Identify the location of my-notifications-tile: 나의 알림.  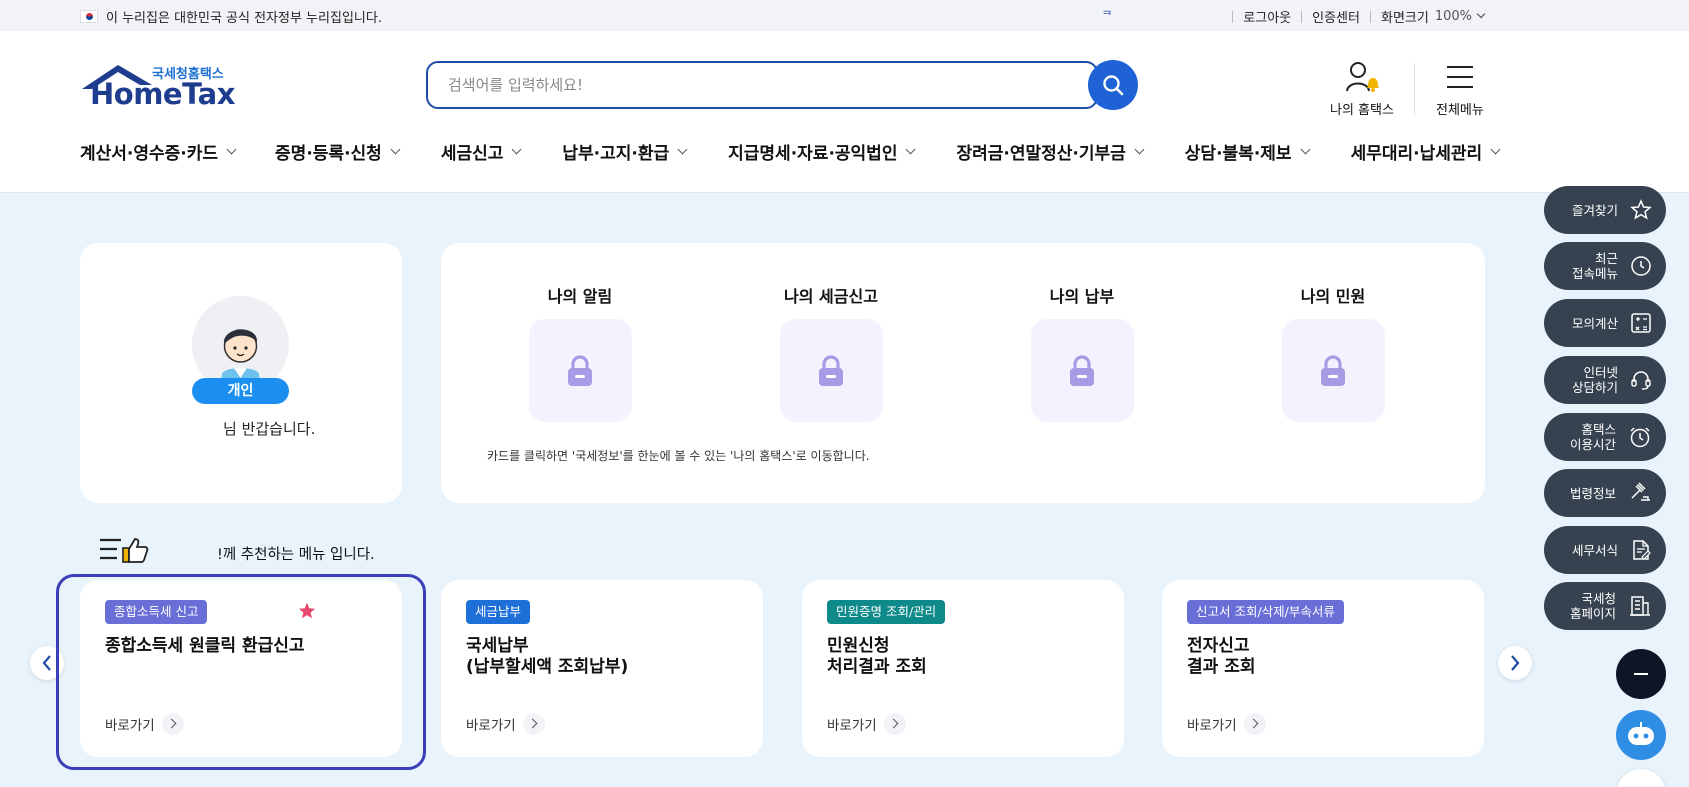
(580, 352).